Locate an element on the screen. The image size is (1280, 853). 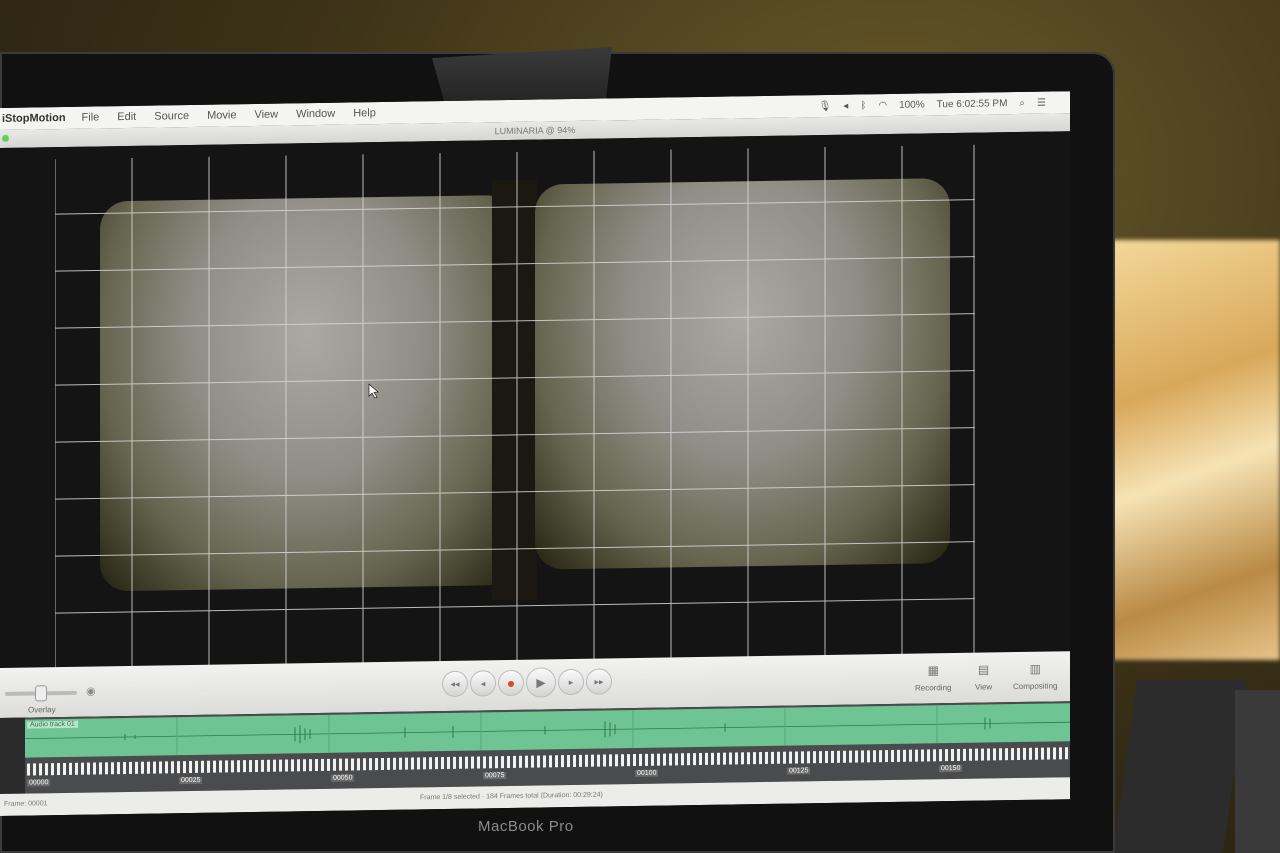
camera-icon: ◉ is located at coordinates (91, 690).